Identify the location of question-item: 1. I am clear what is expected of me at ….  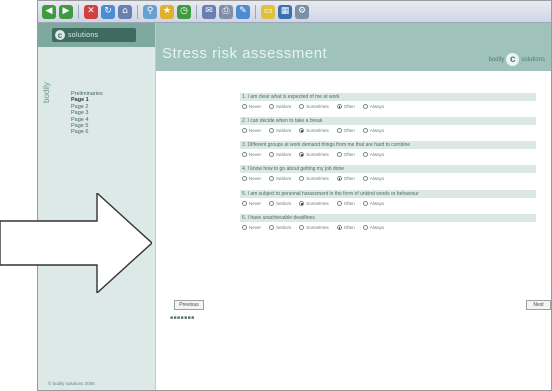
(388, 101).